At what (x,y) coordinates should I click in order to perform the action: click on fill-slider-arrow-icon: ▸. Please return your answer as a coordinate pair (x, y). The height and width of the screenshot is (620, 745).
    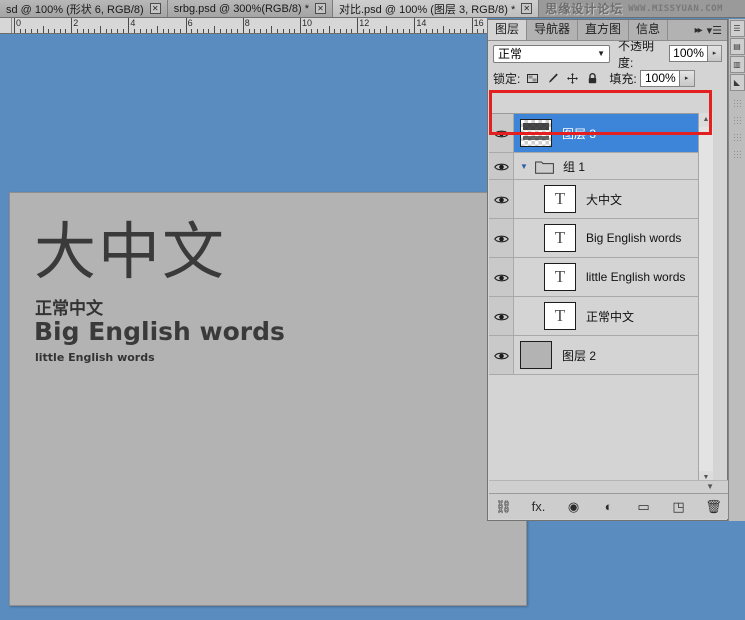
    Looking at the image, I should click on (687, 78).